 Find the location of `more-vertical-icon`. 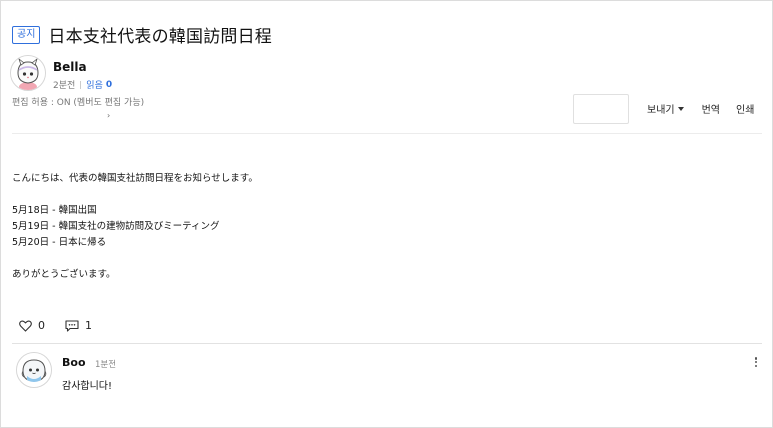

more-vertical-icon is located at coordinates (756, 363).